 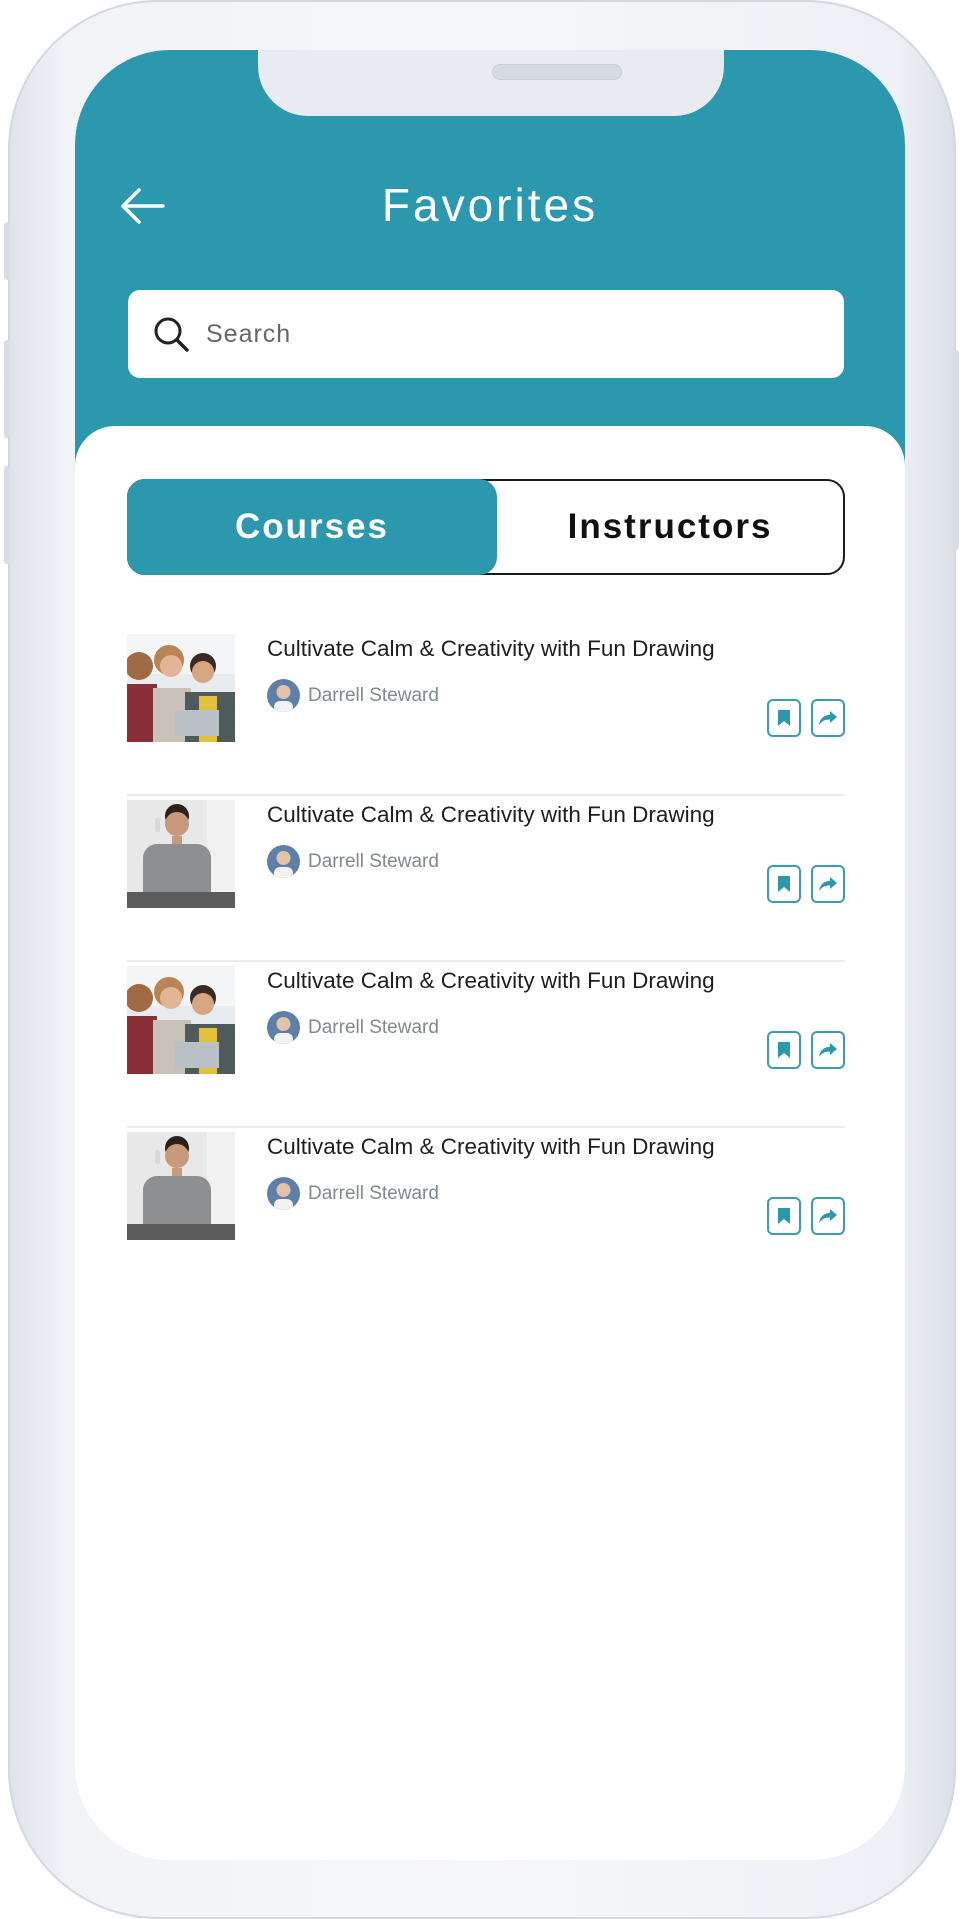 What do you see at coordinates (171, 334) in the screenshot?
I see `search-icon` at bounding box center [171, 334].